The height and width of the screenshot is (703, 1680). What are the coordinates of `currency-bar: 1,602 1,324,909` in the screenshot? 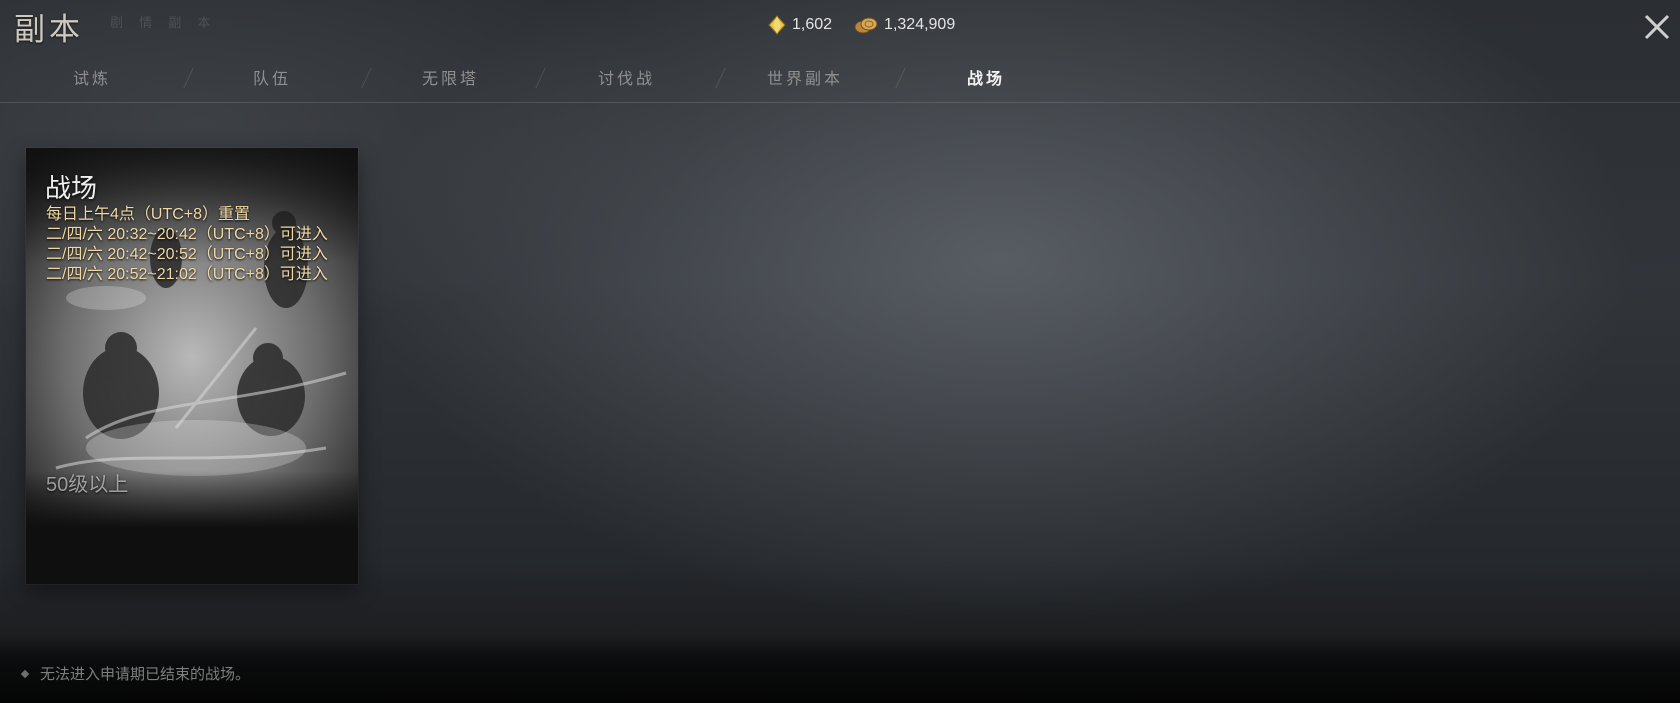 It's located at (861, 25).